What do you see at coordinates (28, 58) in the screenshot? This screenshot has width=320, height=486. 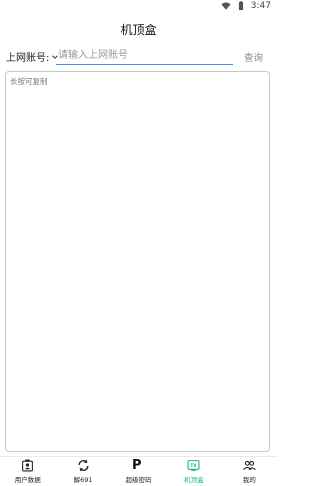 I see `account-type-label: 上网账号:` at bounding box center [28, 58].